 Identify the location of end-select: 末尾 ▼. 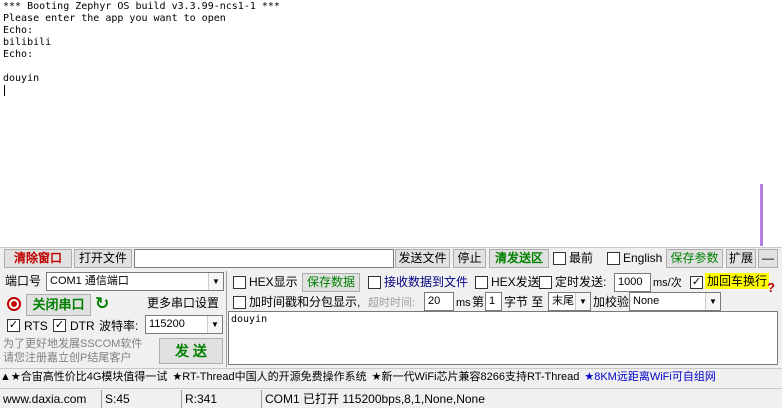
(569, 301).